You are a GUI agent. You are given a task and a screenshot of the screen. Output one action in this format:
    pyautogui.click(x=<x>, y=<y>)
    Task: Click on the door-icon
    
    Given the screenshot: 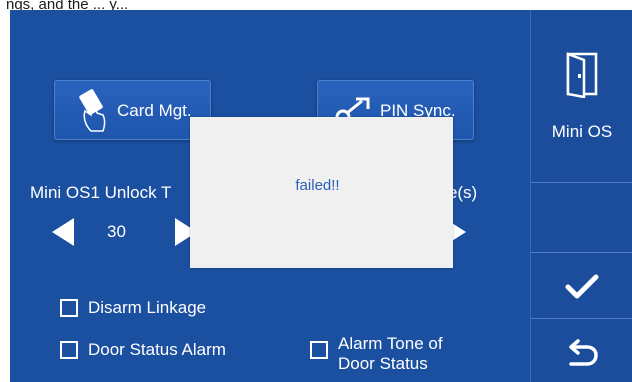 What is the action you would take?
    pyautogui.click(x=582, y=76)
    